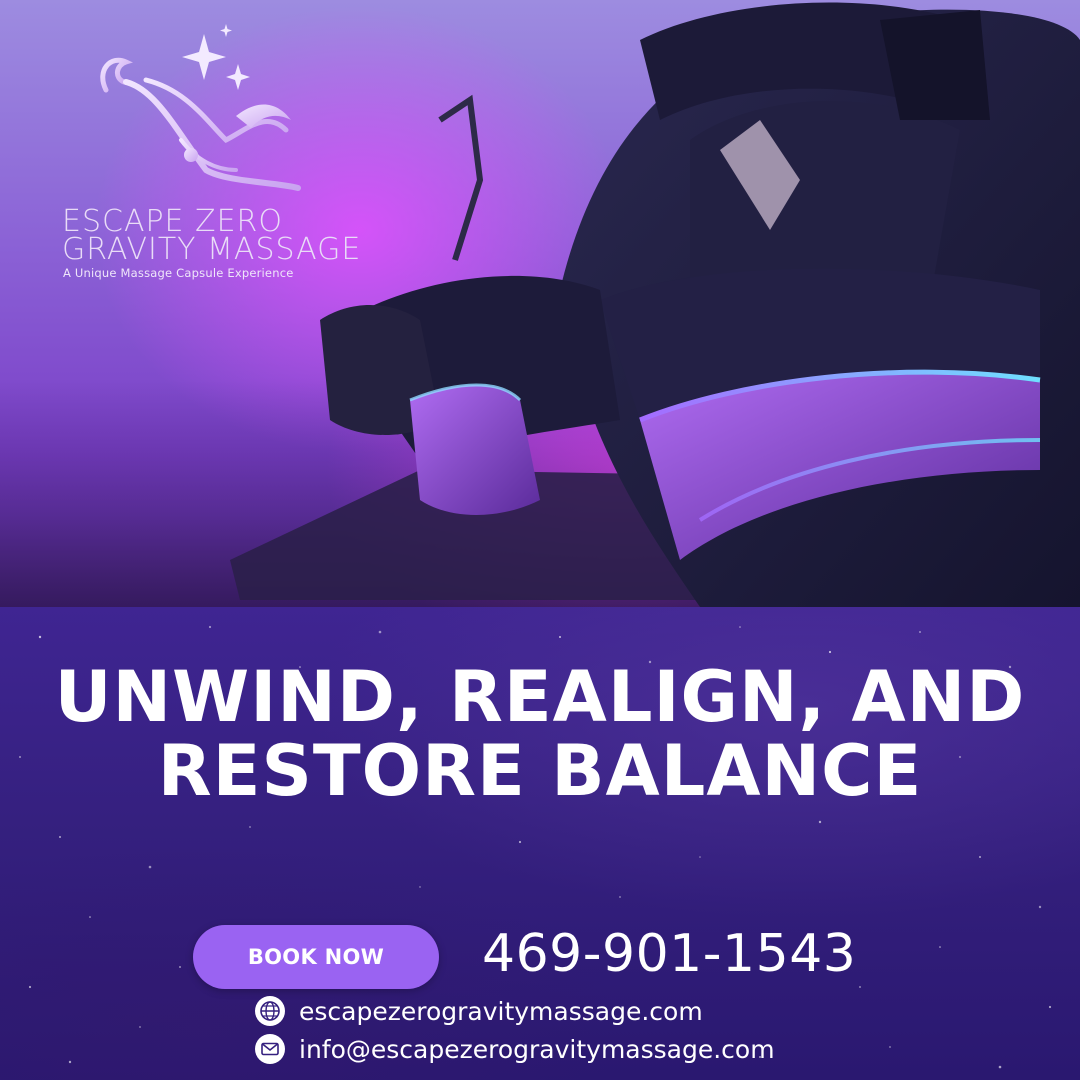  I want to click on headline: UNWIND, REALIGN, AND RESTORE BALANCE, so click(540, 734).